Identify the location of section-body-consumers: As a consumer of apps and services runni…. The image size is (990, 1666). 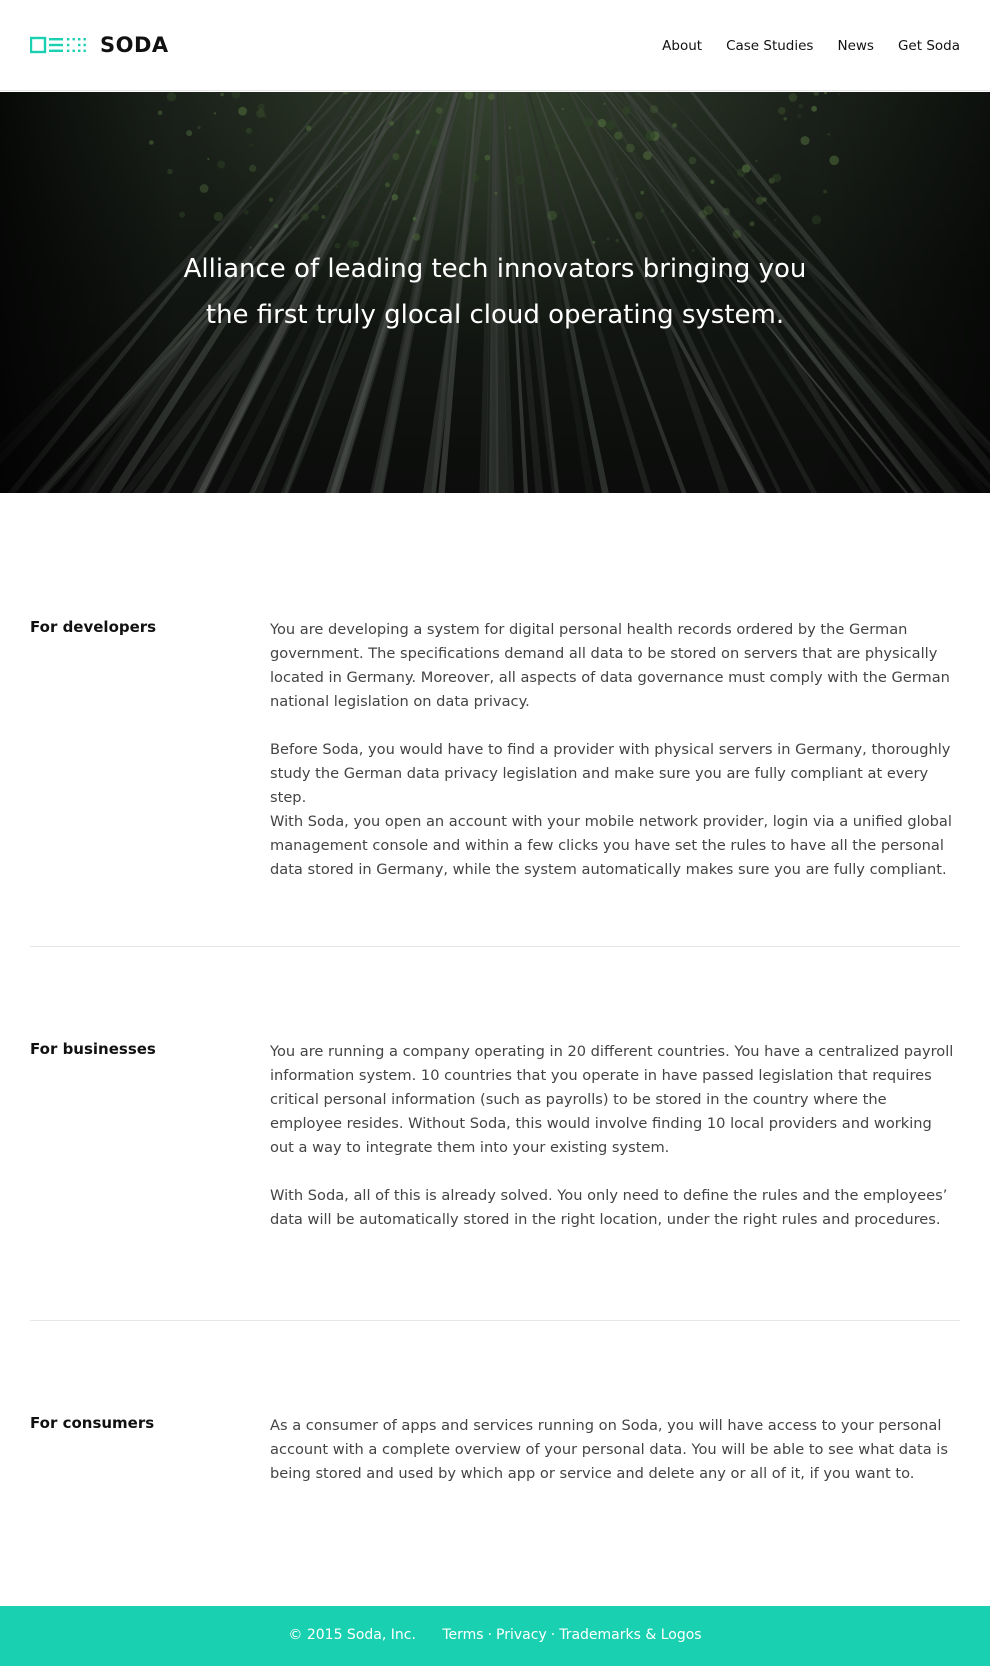
(615, 1462).